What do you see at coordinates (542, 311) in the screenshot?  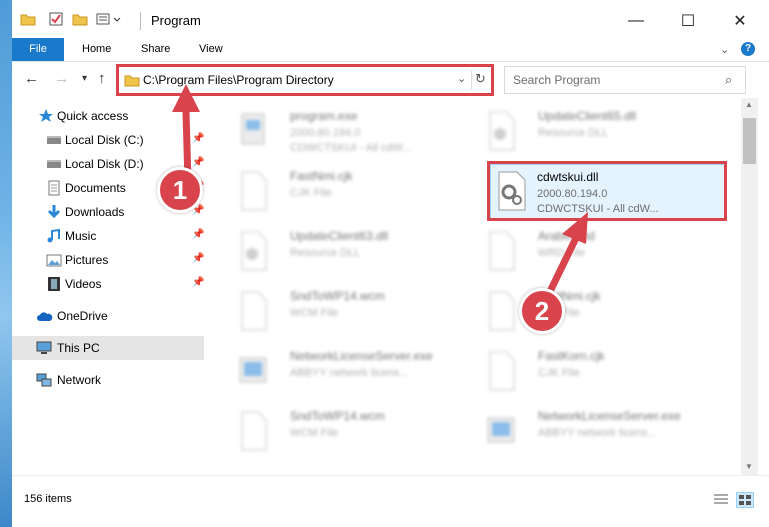 I see `step-2-badge: 2` at bounding box center [542, 311].